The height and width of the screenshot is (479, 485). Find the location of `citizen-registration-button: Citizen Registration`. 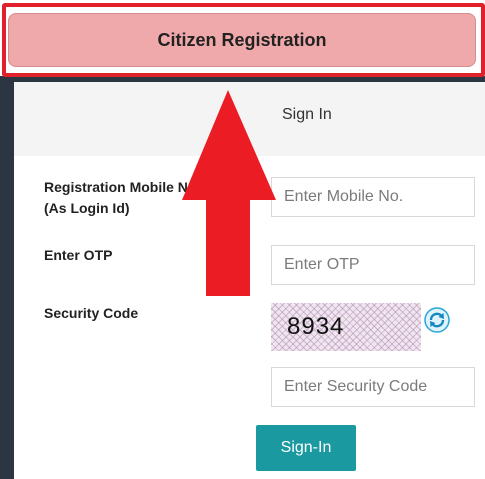

citizen-registration-button: Citizen Registration is located at coordinates (242, 40).